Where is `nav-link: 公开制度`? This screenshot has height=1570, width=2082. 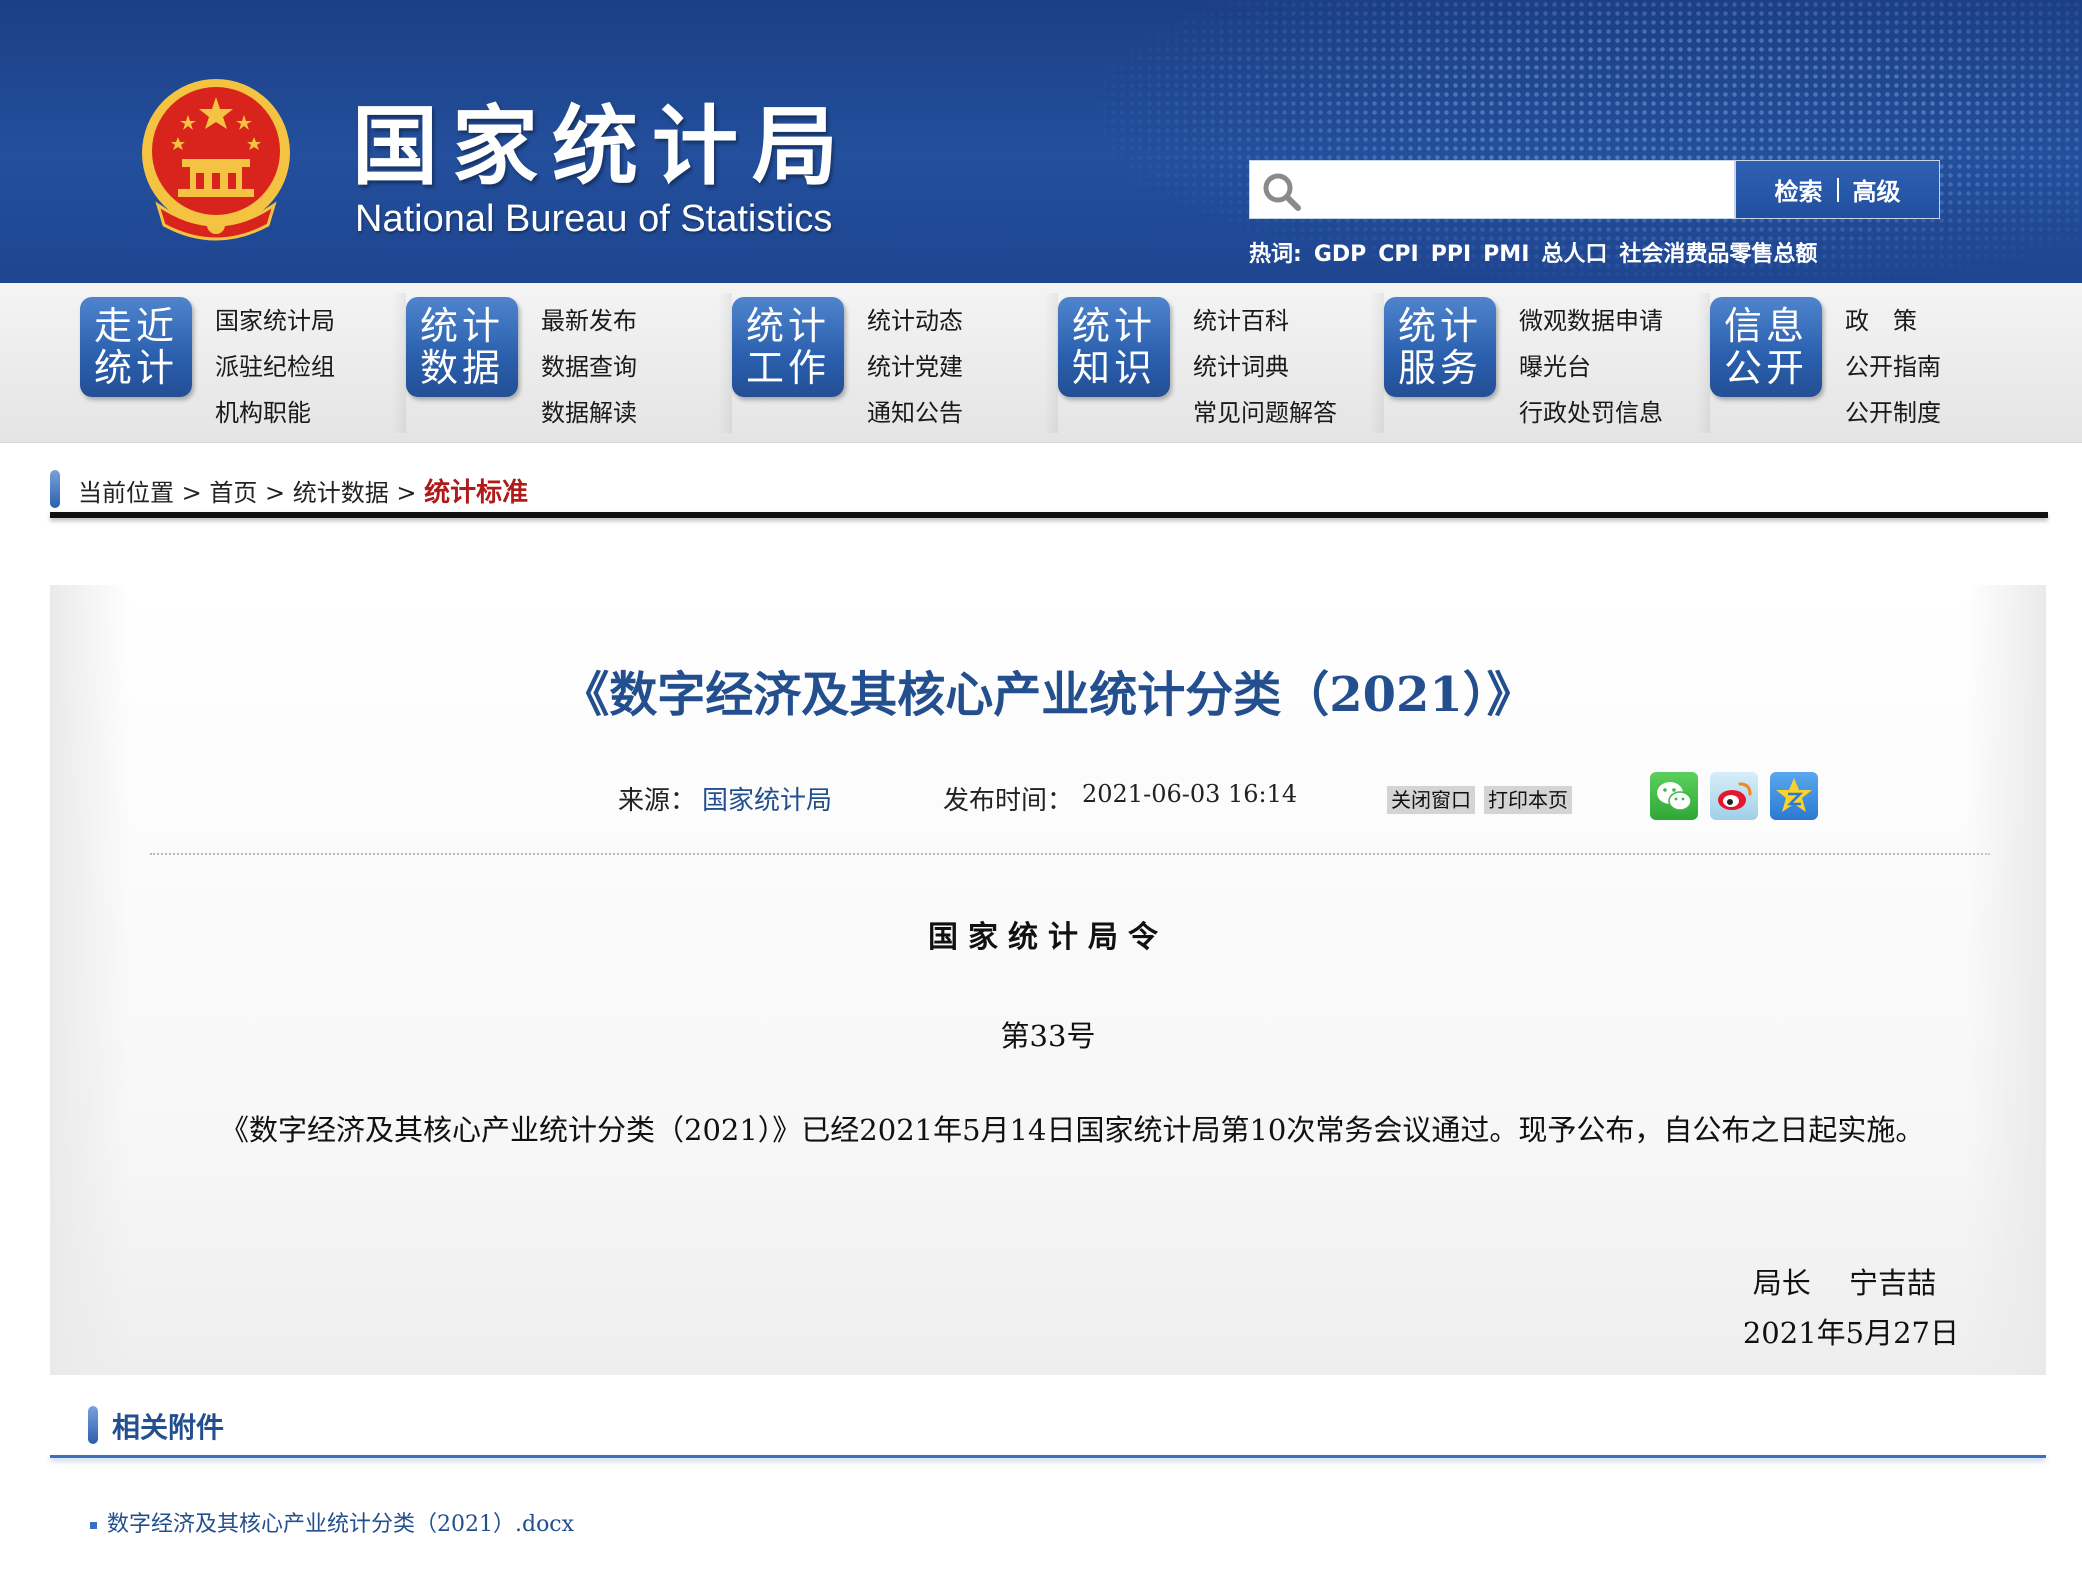 nav-link: 公开制度 is located at coordinates (1893, 418).